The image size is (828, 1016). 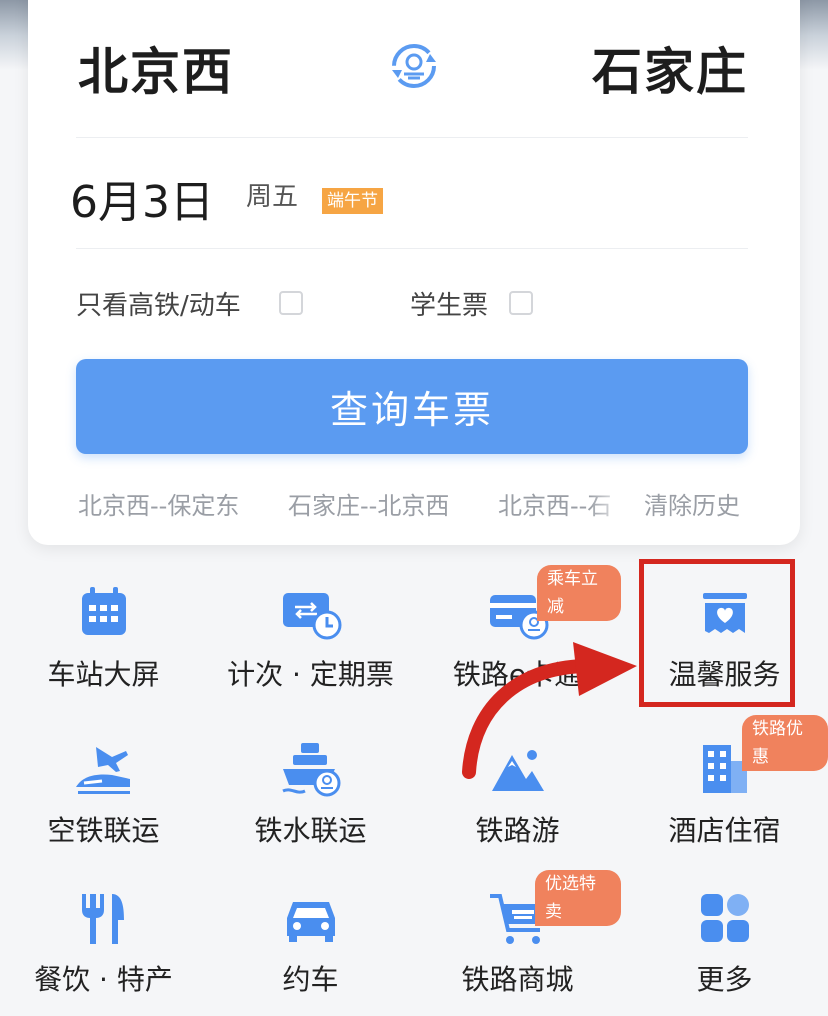 I want to click on student-ticket-checkbox, so click(x=521, y=303).